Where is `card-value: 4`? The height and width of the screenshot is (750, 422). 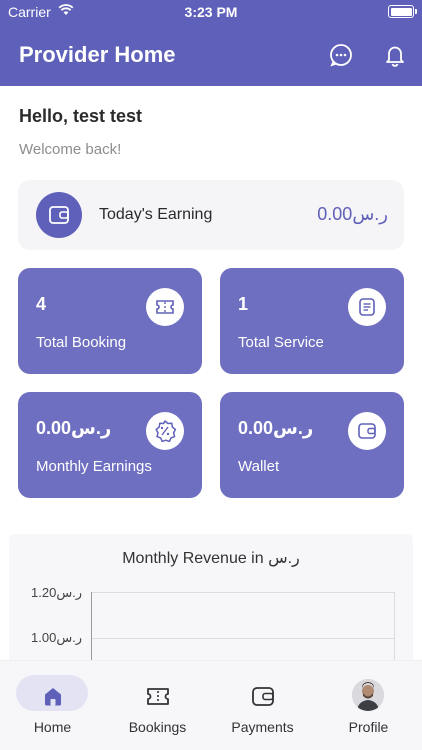 card-value: 4 is located at coordinates (41, 304).